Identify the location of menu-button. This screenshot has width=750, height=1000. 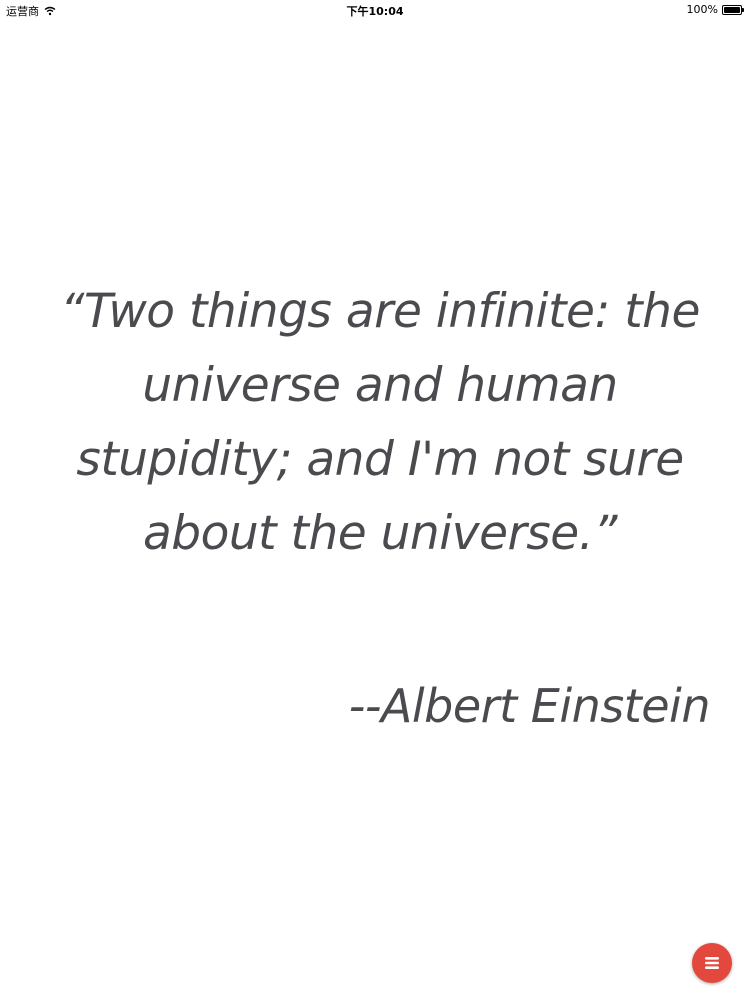
(712, 963).